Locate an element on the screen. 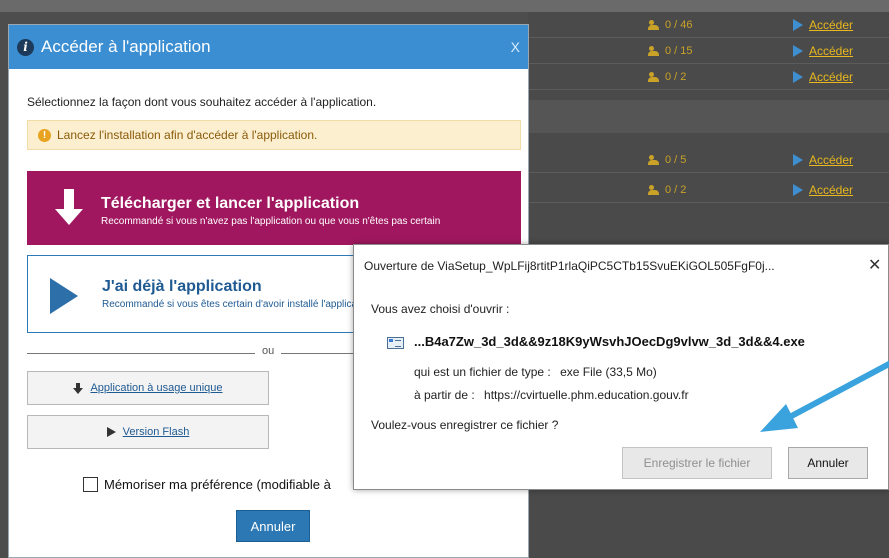 This screenshot has width=889, height=558. pointer-arrow-icon is located at coordinates (824, 396).